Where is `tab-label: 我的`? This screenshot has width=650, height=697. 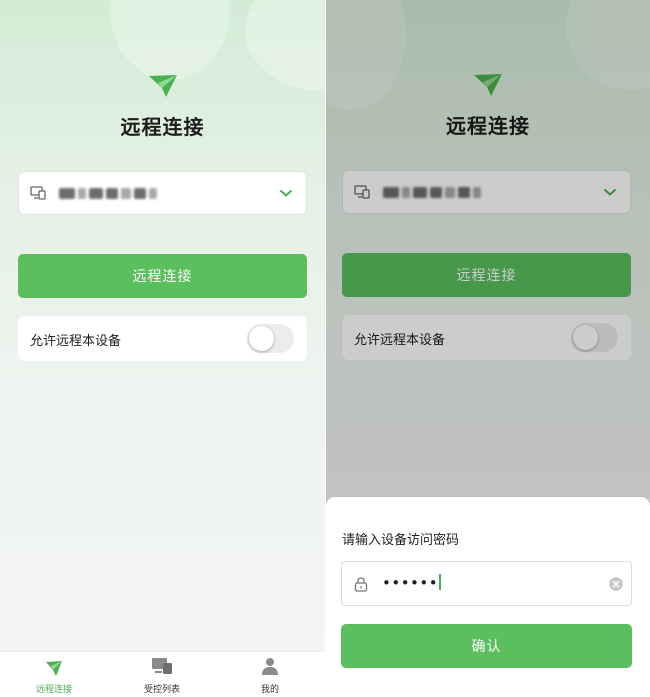
tab-label: 我的 is located at coordinates (269, 690).